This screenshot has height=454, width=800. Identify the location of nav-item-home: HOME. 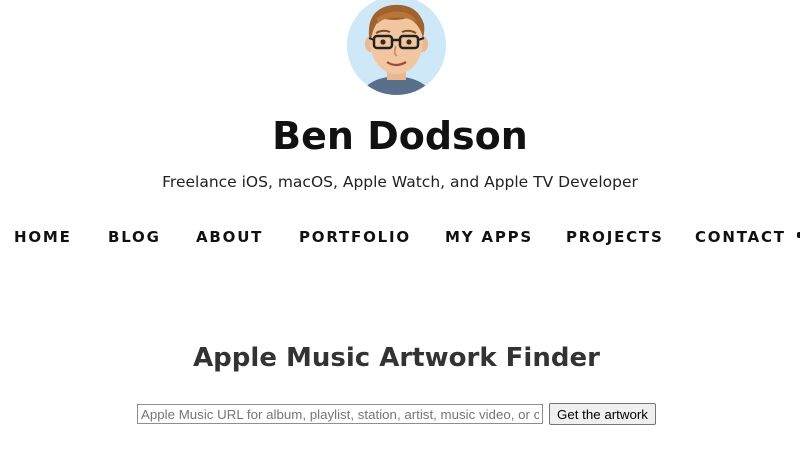
(43, 237).